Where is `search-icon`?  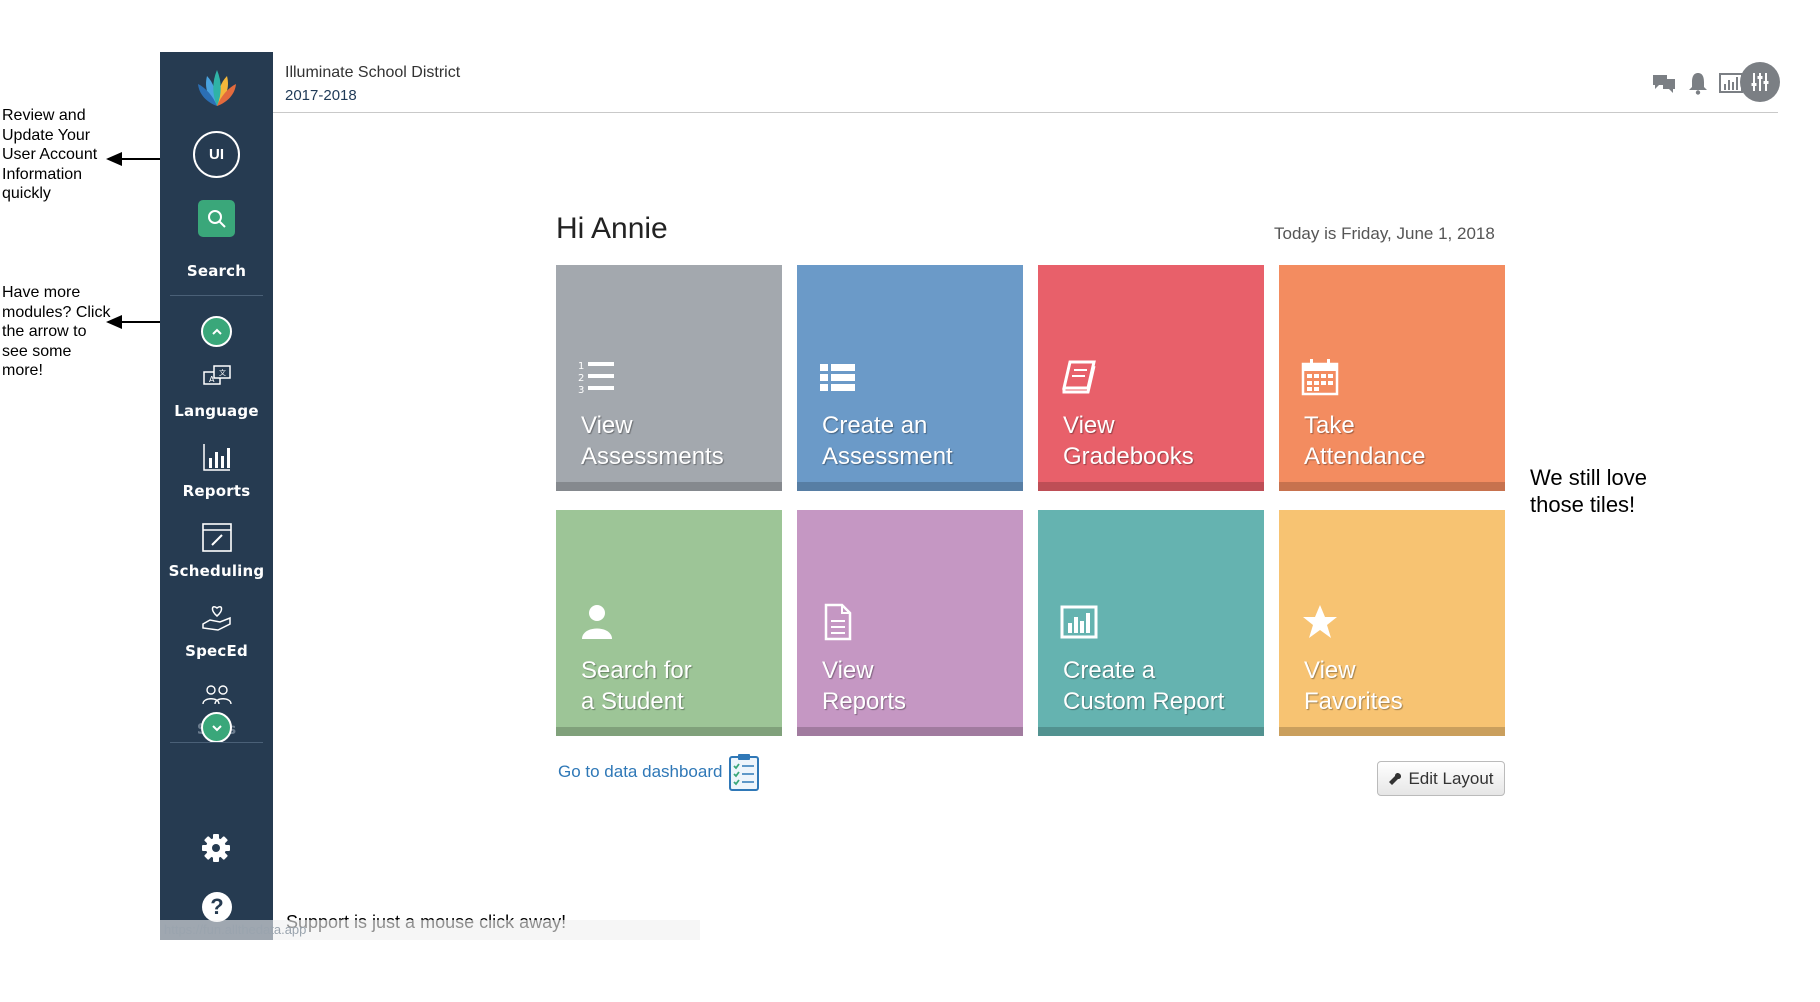
search-icon is located at coordinates (216, 218).